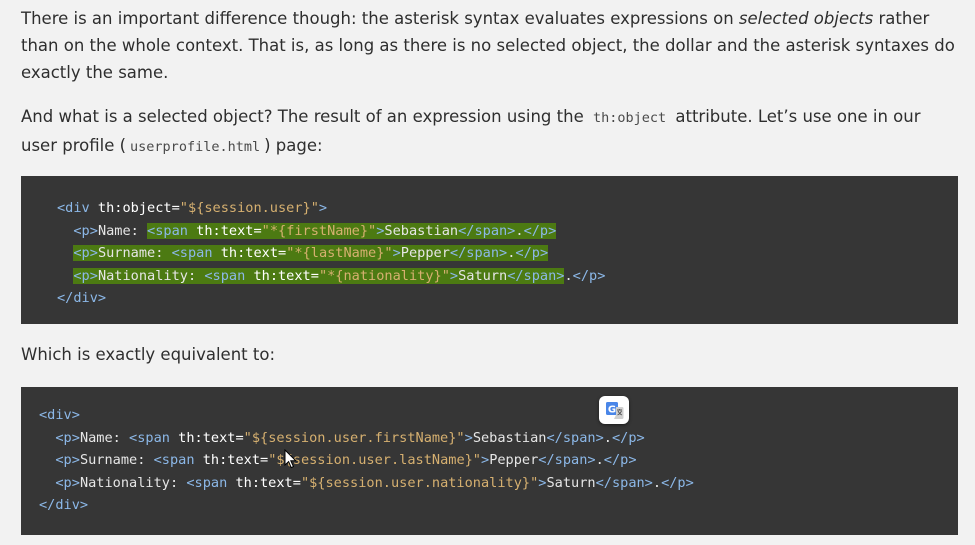  I want to click on paragraph-text: ) page:, so click(293, 145).